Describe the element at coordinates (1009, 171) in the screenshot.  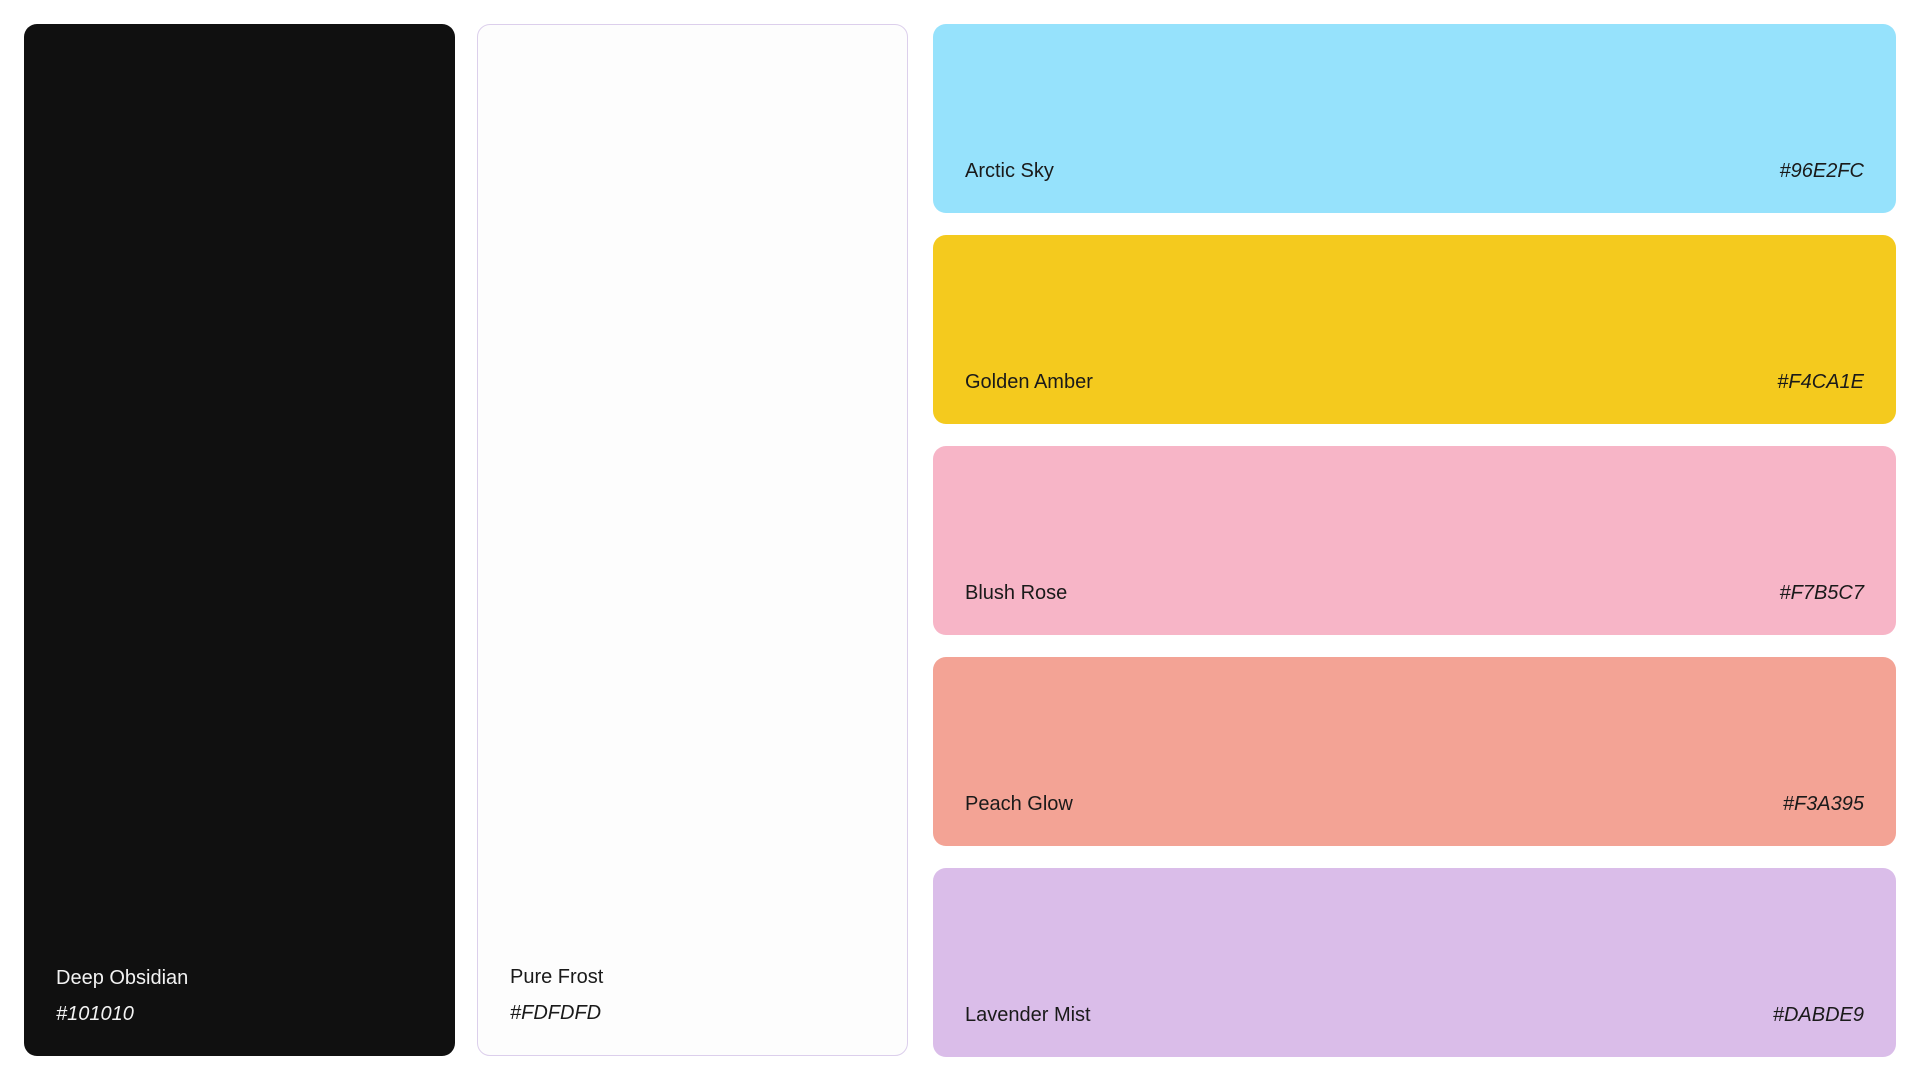
I see `swatch-name: Arctic Sky` at that location.